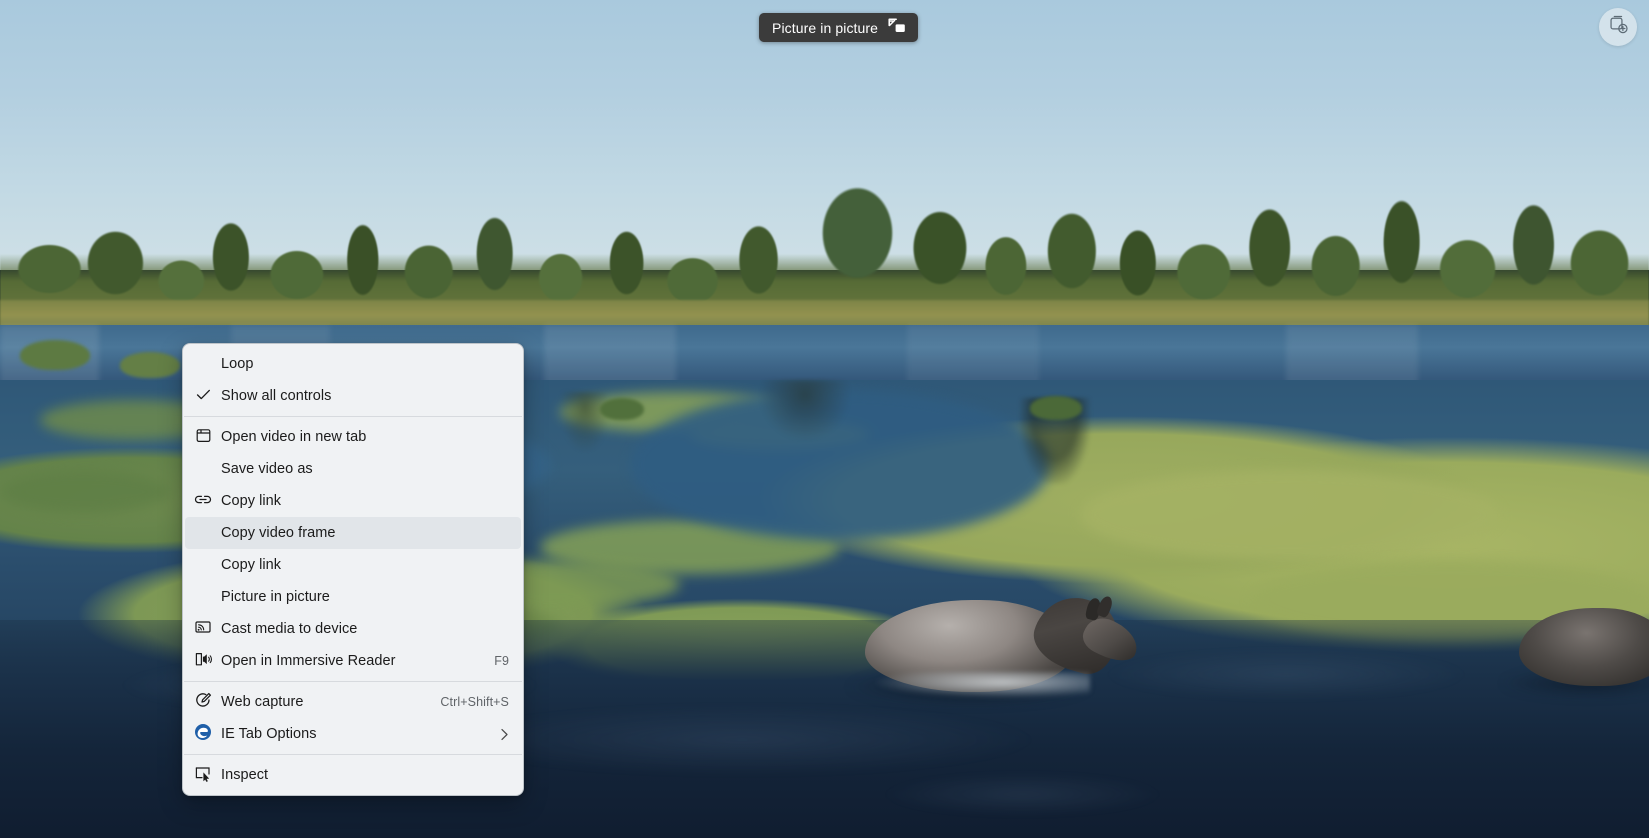 This screenshot has width=1649, height=838. Describe the element at coordinates (353, 565) in the screenshot. I see `menu-item-copy-link-2: Copy link` at that location.